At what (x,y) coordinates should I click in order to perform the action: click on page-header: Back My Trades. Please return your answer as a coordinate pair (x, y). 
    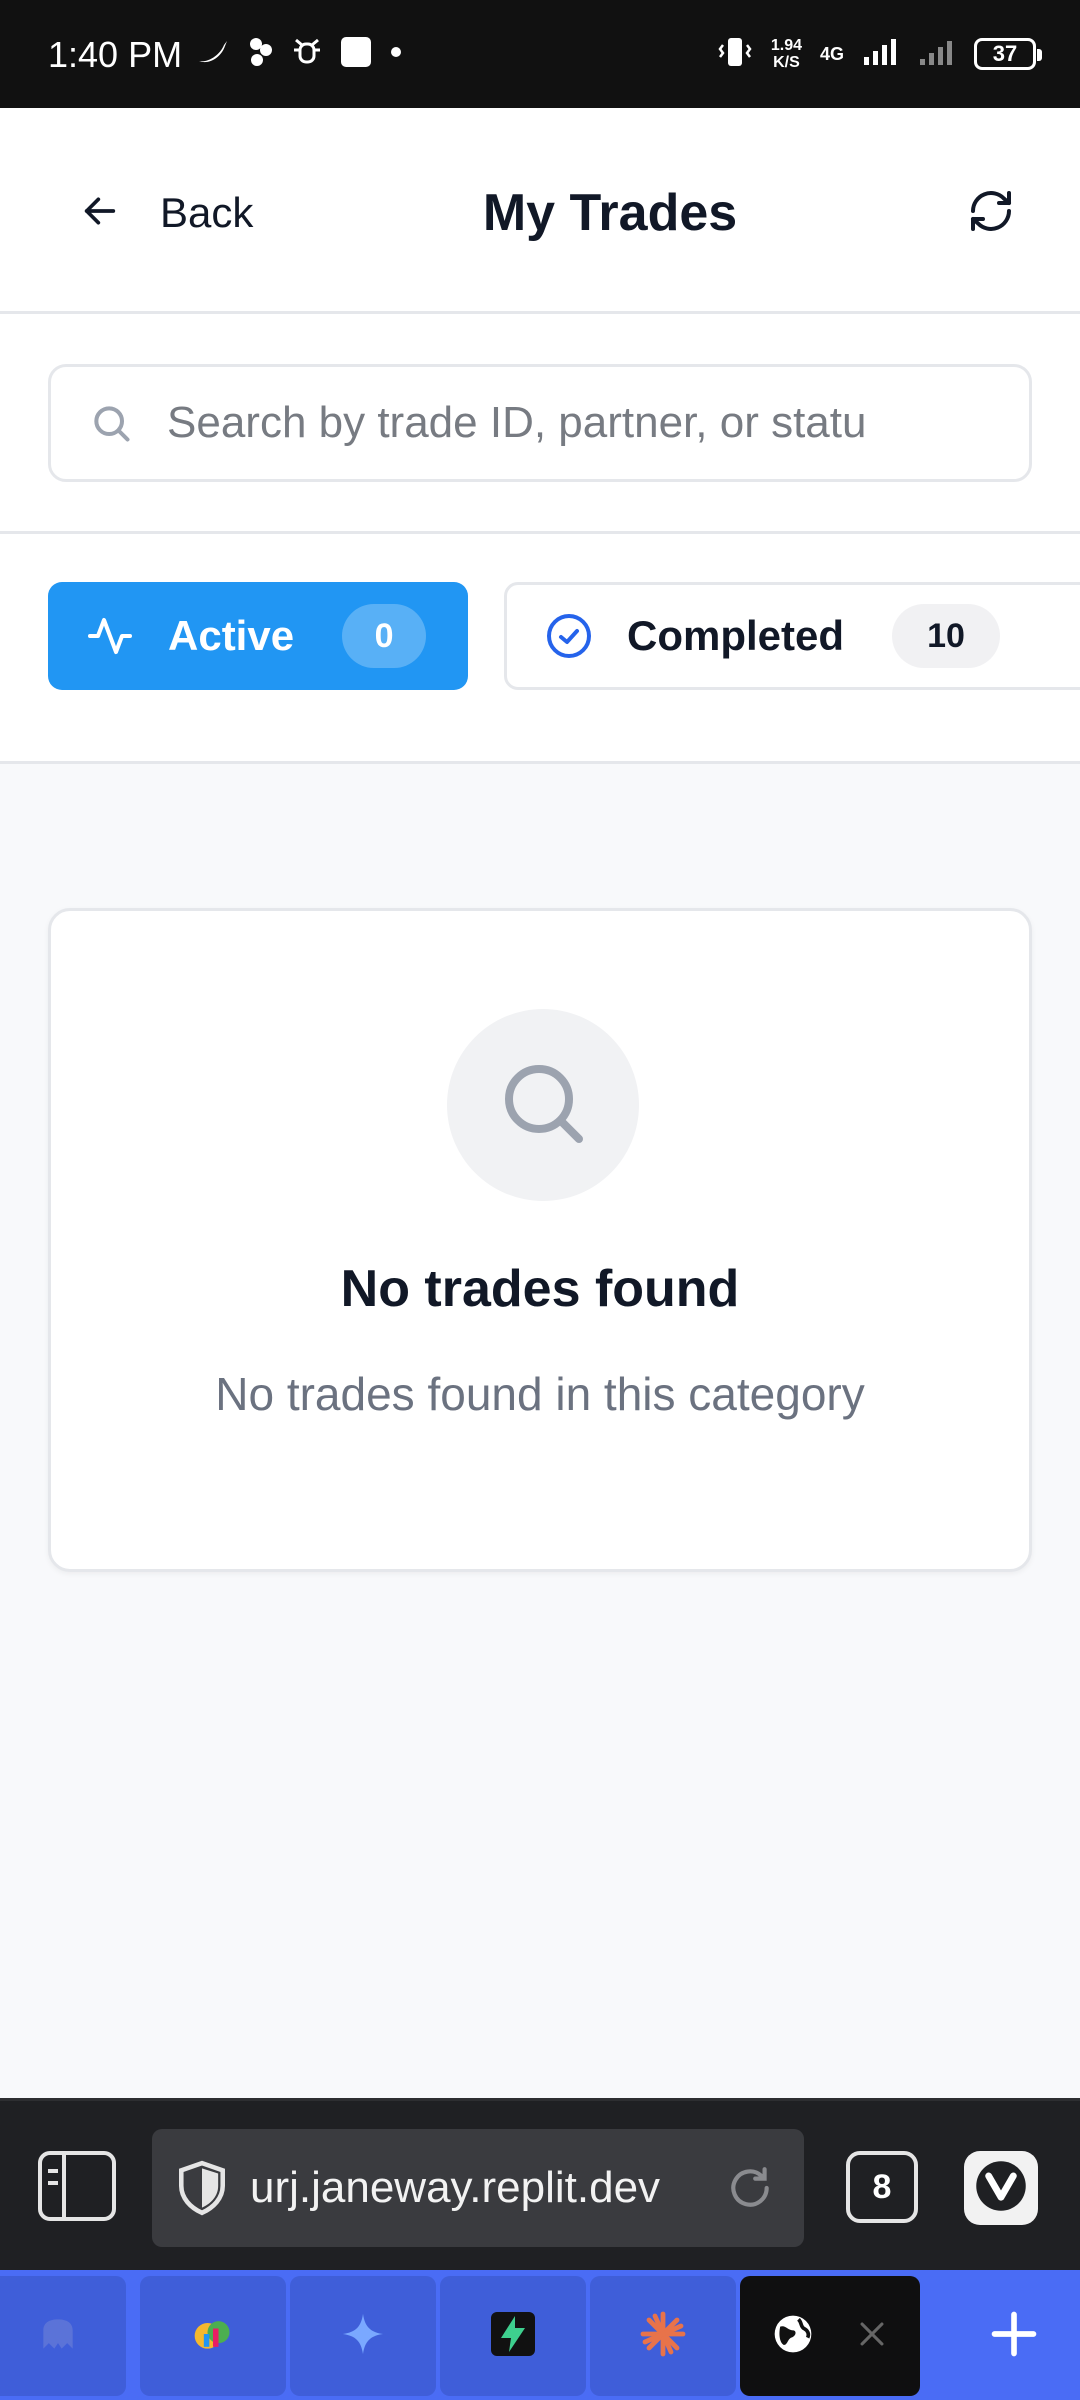
    Looking at the image, I should click on (540, 211).